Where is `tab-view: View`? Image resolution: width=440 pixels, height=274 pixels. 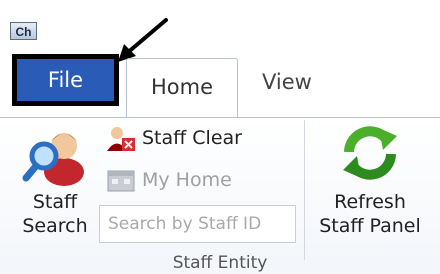
tab-view: View is located at coordinates (287, 82).